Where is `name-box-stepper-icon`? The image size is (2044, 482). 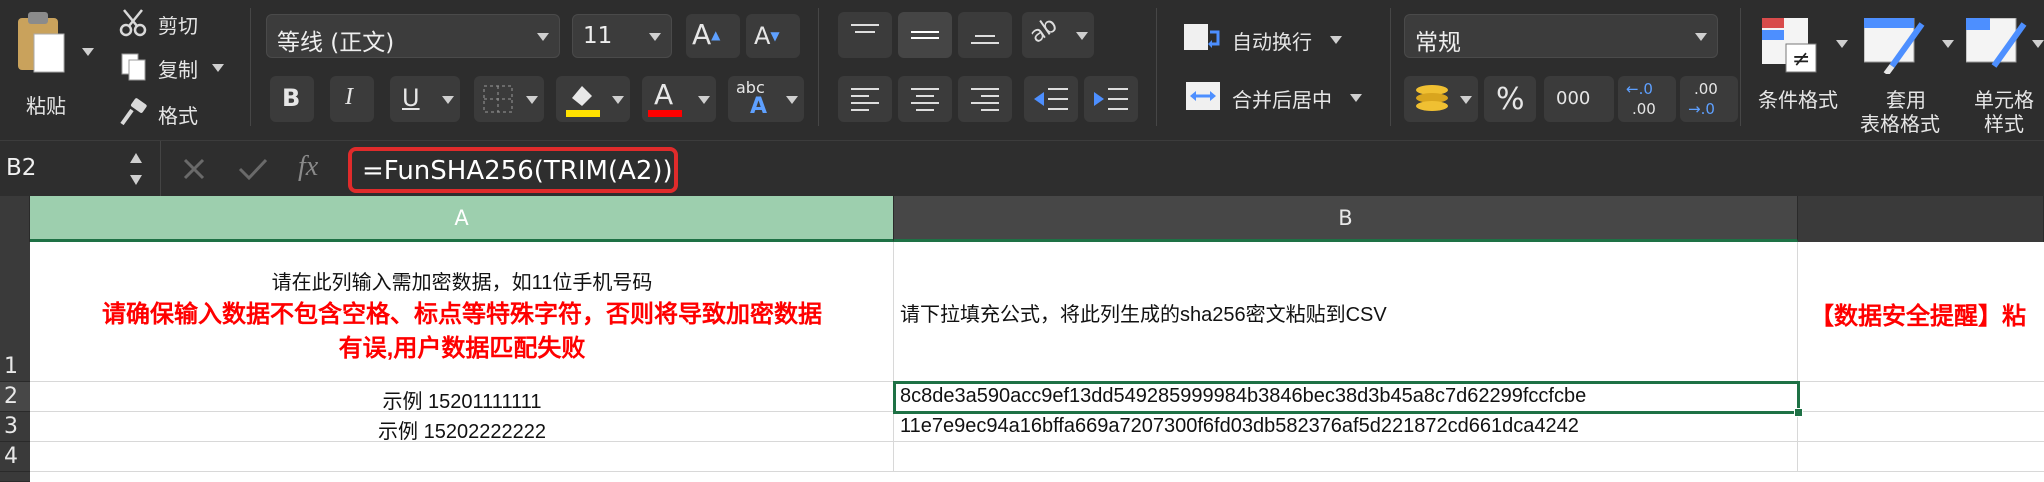
name-box-stepper-icon is located at coordinates (136, 169).